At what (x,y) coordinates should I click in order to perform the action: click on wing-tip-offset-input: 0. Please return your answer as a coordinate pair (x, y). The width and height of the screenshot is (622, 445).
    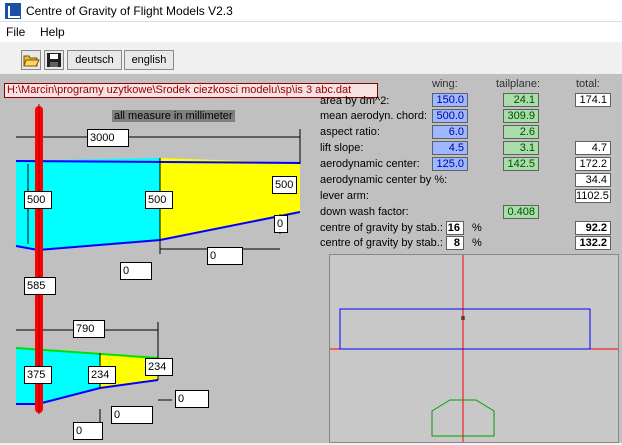
    Looking at the image, I should click on (281, 224).